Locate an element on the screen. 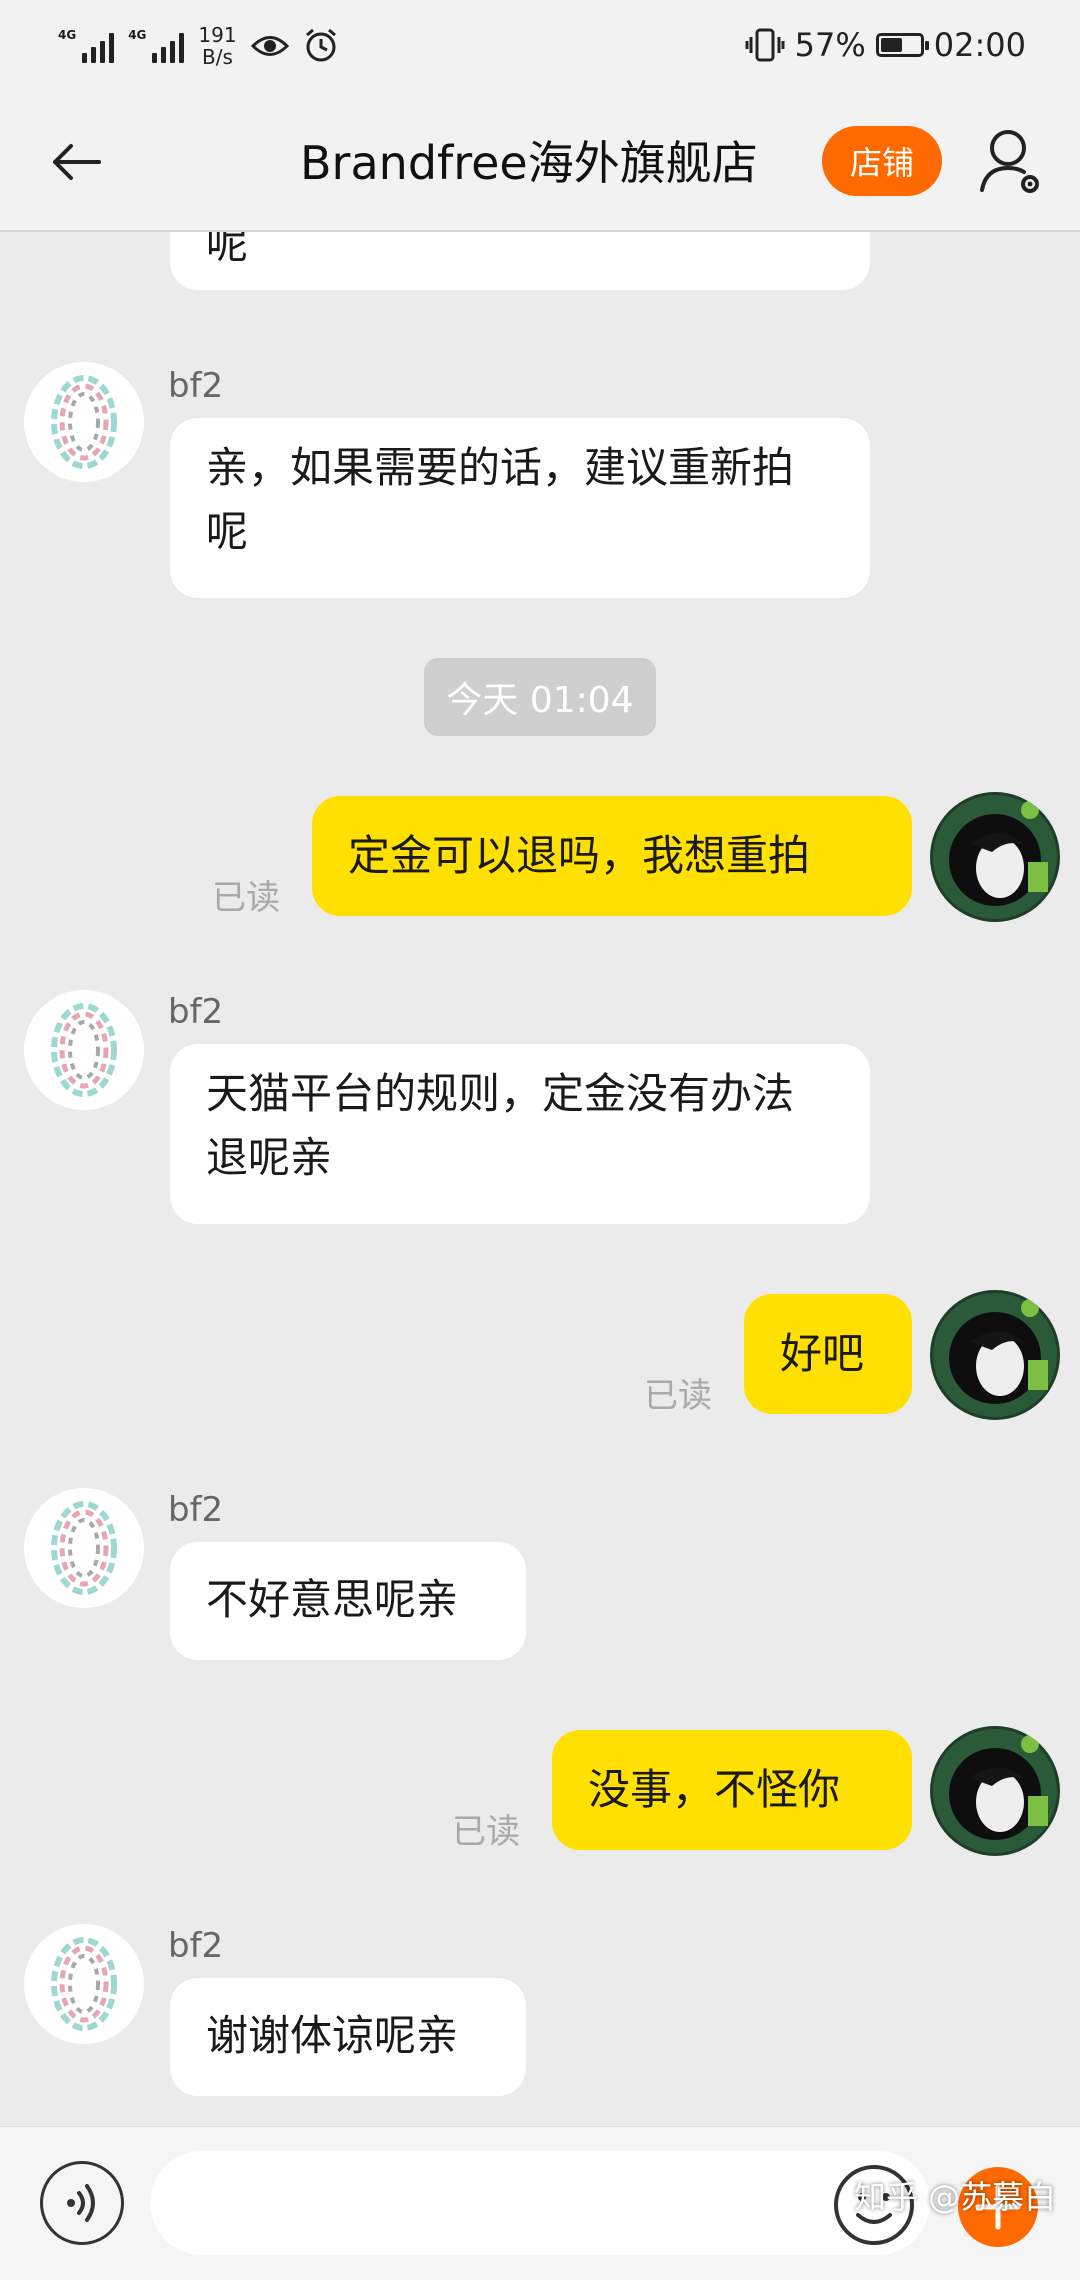 The width and height of the screenshot is (1080, 2280). voice-input-button is located at coordinates (82, 2203).